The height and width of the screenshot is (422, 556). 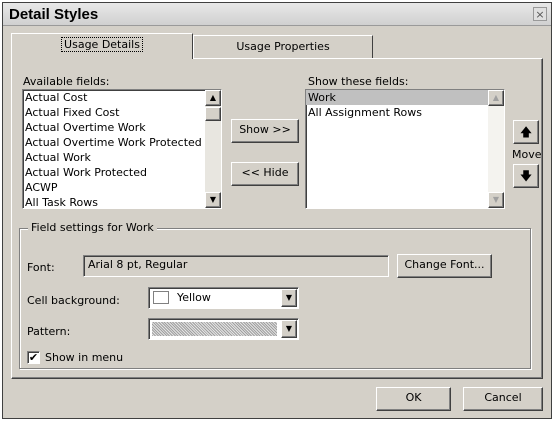 I want to click on title-bar: Detail Styles ×, so click(x=277, y=14).